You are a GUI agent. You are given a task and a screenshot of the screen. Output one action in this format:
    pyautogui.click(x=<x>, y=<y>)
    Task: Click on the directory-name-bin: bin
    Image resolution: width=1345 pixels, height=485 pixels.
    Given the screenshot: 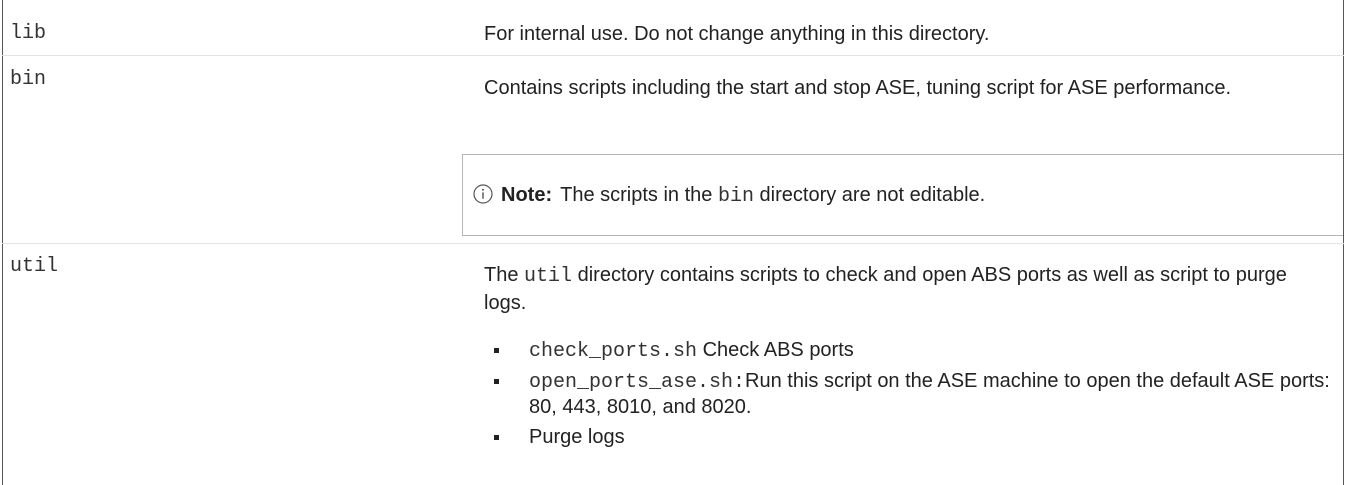 What is the action you would take?
    pyautogui.click(x=28, y=79)
    